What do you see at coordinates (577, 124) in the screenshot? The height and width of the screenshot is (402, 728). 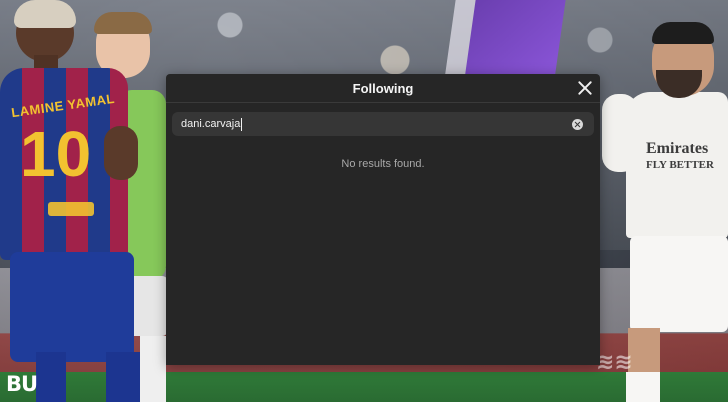 I see `clear-circle-icon` at bounding box center [577, 124].